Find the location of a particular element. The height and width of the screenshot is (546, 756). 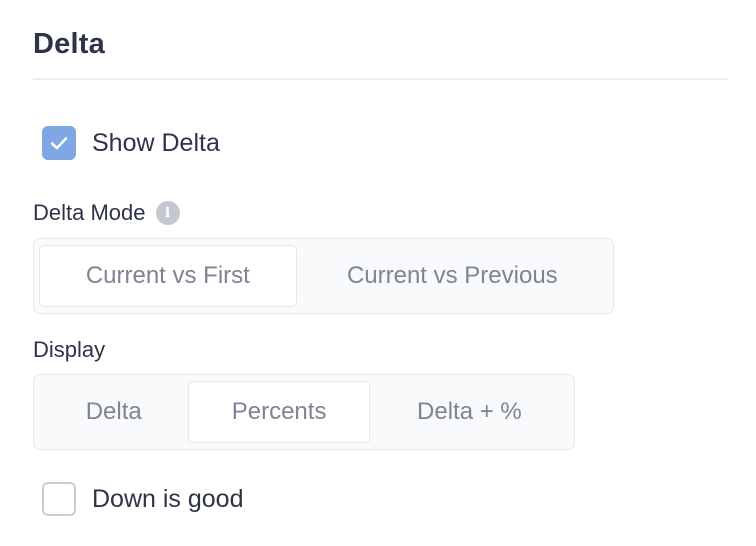

down-is-good-toggle: Down is good is located at coordinates (142, 499).